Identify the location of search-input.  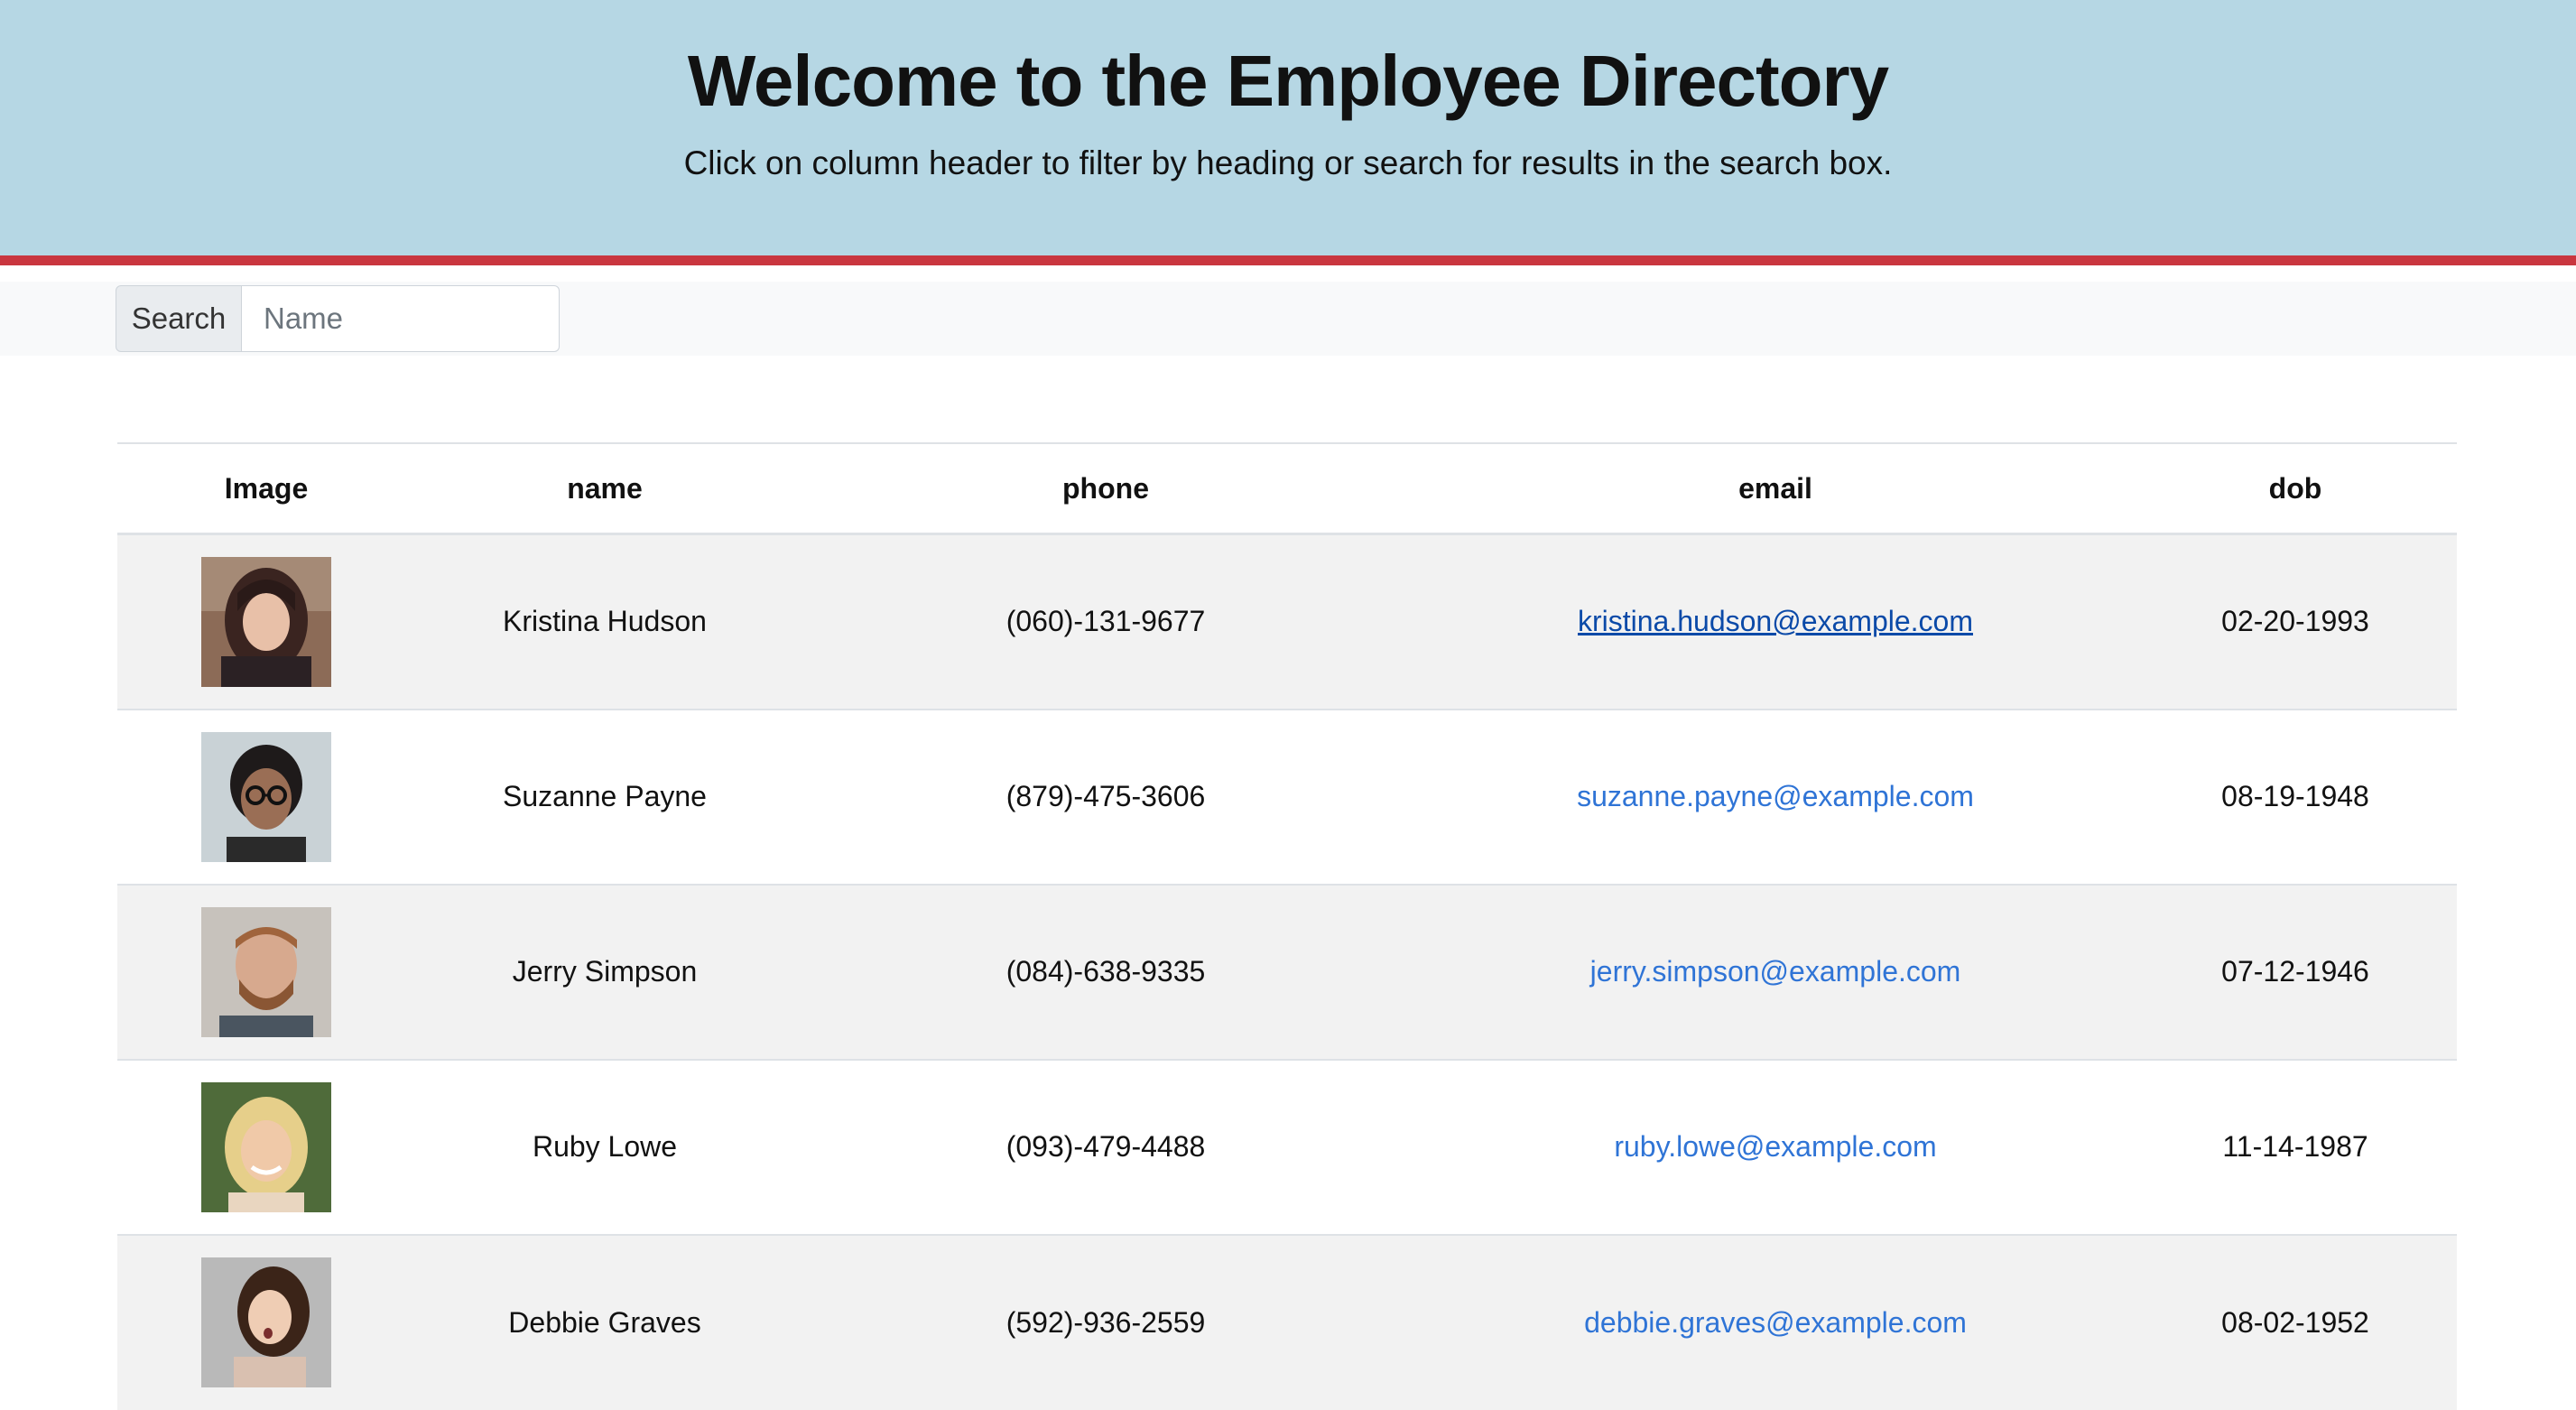
(401, 318).